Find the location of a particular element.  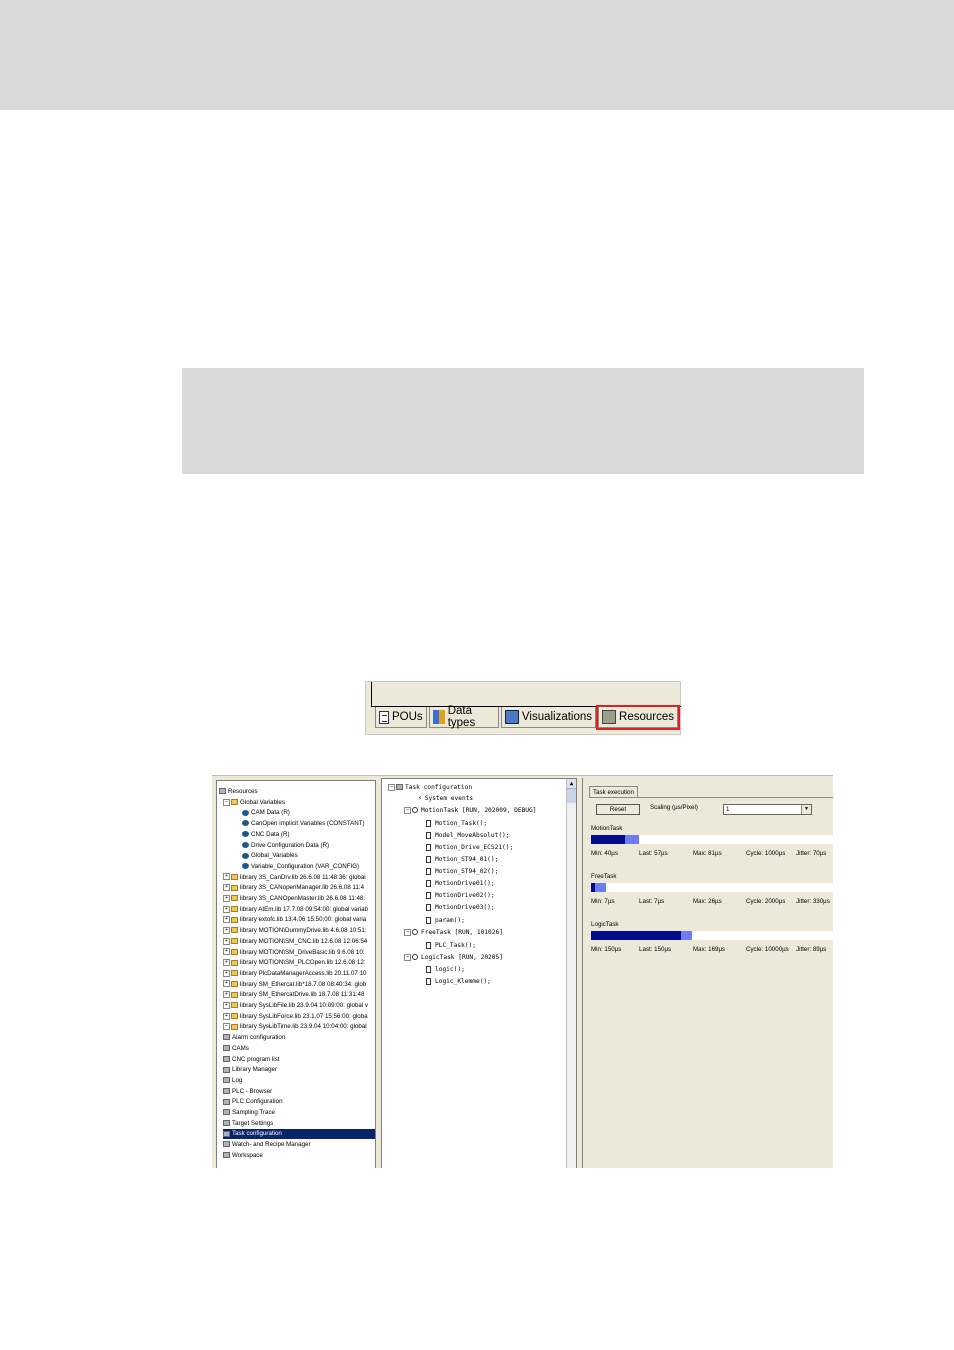

tree-item: Library Manager is located at coordinates (250, 1070).